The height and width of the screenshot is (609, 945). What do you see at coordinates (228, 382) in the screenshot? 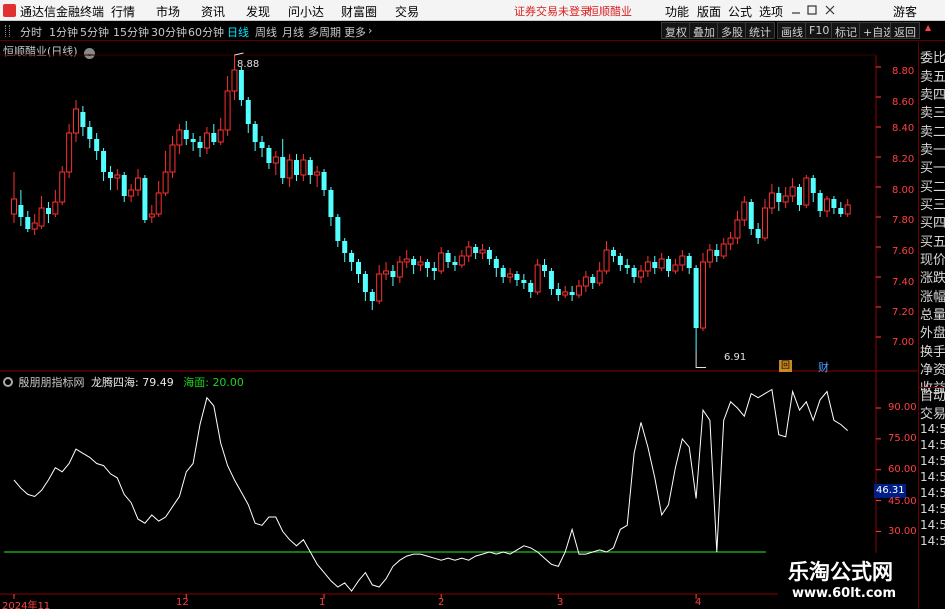
I see `indicator-level-value: 20.00` at bounding box center [228, 382].